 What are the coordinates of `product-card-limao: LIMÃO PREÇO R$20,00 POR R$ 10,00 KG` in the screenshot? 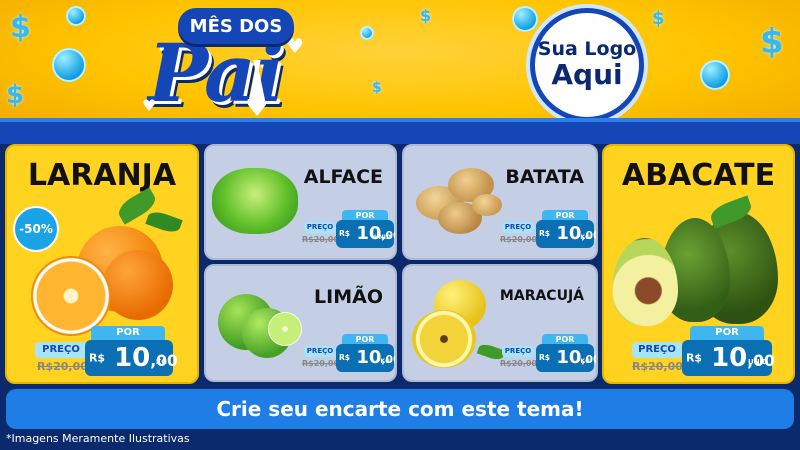 It's located at (300, 323).